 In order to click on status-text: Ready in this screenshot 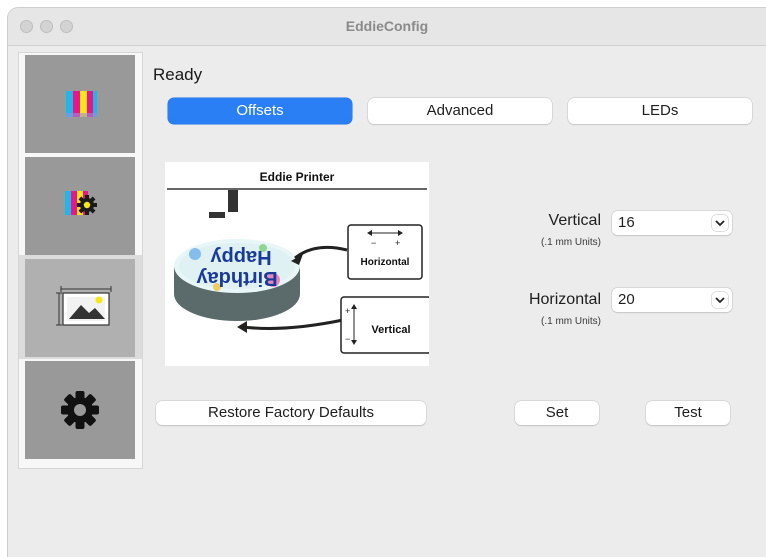, I will do `click(178, 74)`.